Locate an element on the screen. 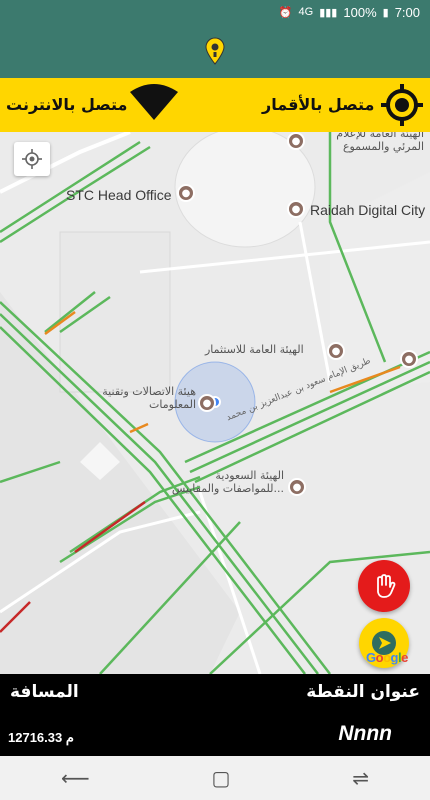 This screenshot has width=430, height=800. map-label-investment-authority: الهيئة العامة للاستثمار is located at coordinates (254, 350).